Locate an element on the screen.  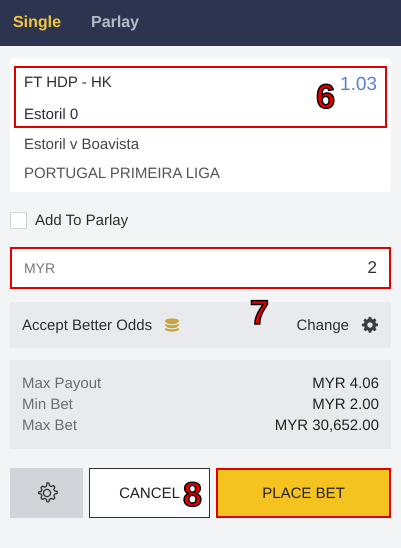
callout-number: 8 is located at coordinates (192, 495).